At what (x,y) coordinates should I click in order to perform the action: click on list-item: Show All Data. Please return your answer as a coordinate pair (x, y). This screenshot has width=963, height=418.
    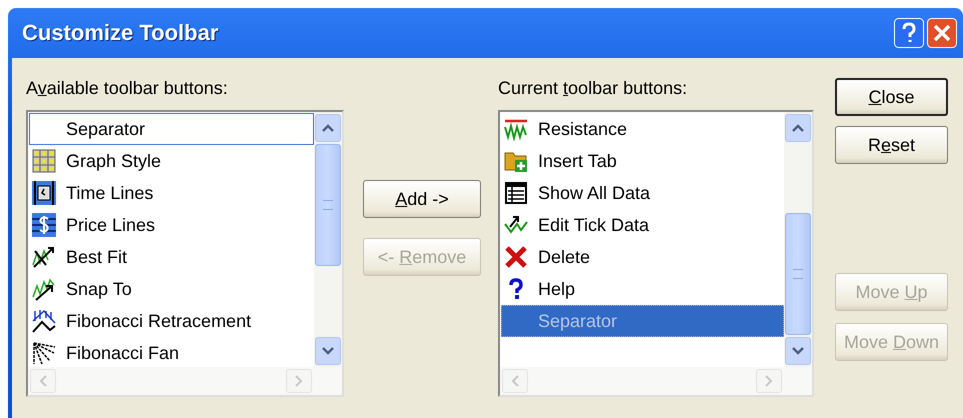
    Looking at the image, I should click on (642, 193).